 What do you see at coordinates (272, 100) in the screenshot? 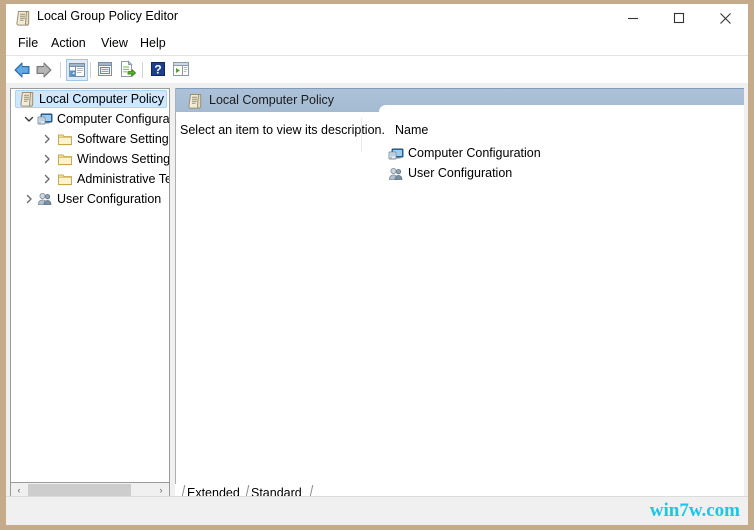
I see `results-pane-title: Local Computer Policy` at bounding box center [272, 100].